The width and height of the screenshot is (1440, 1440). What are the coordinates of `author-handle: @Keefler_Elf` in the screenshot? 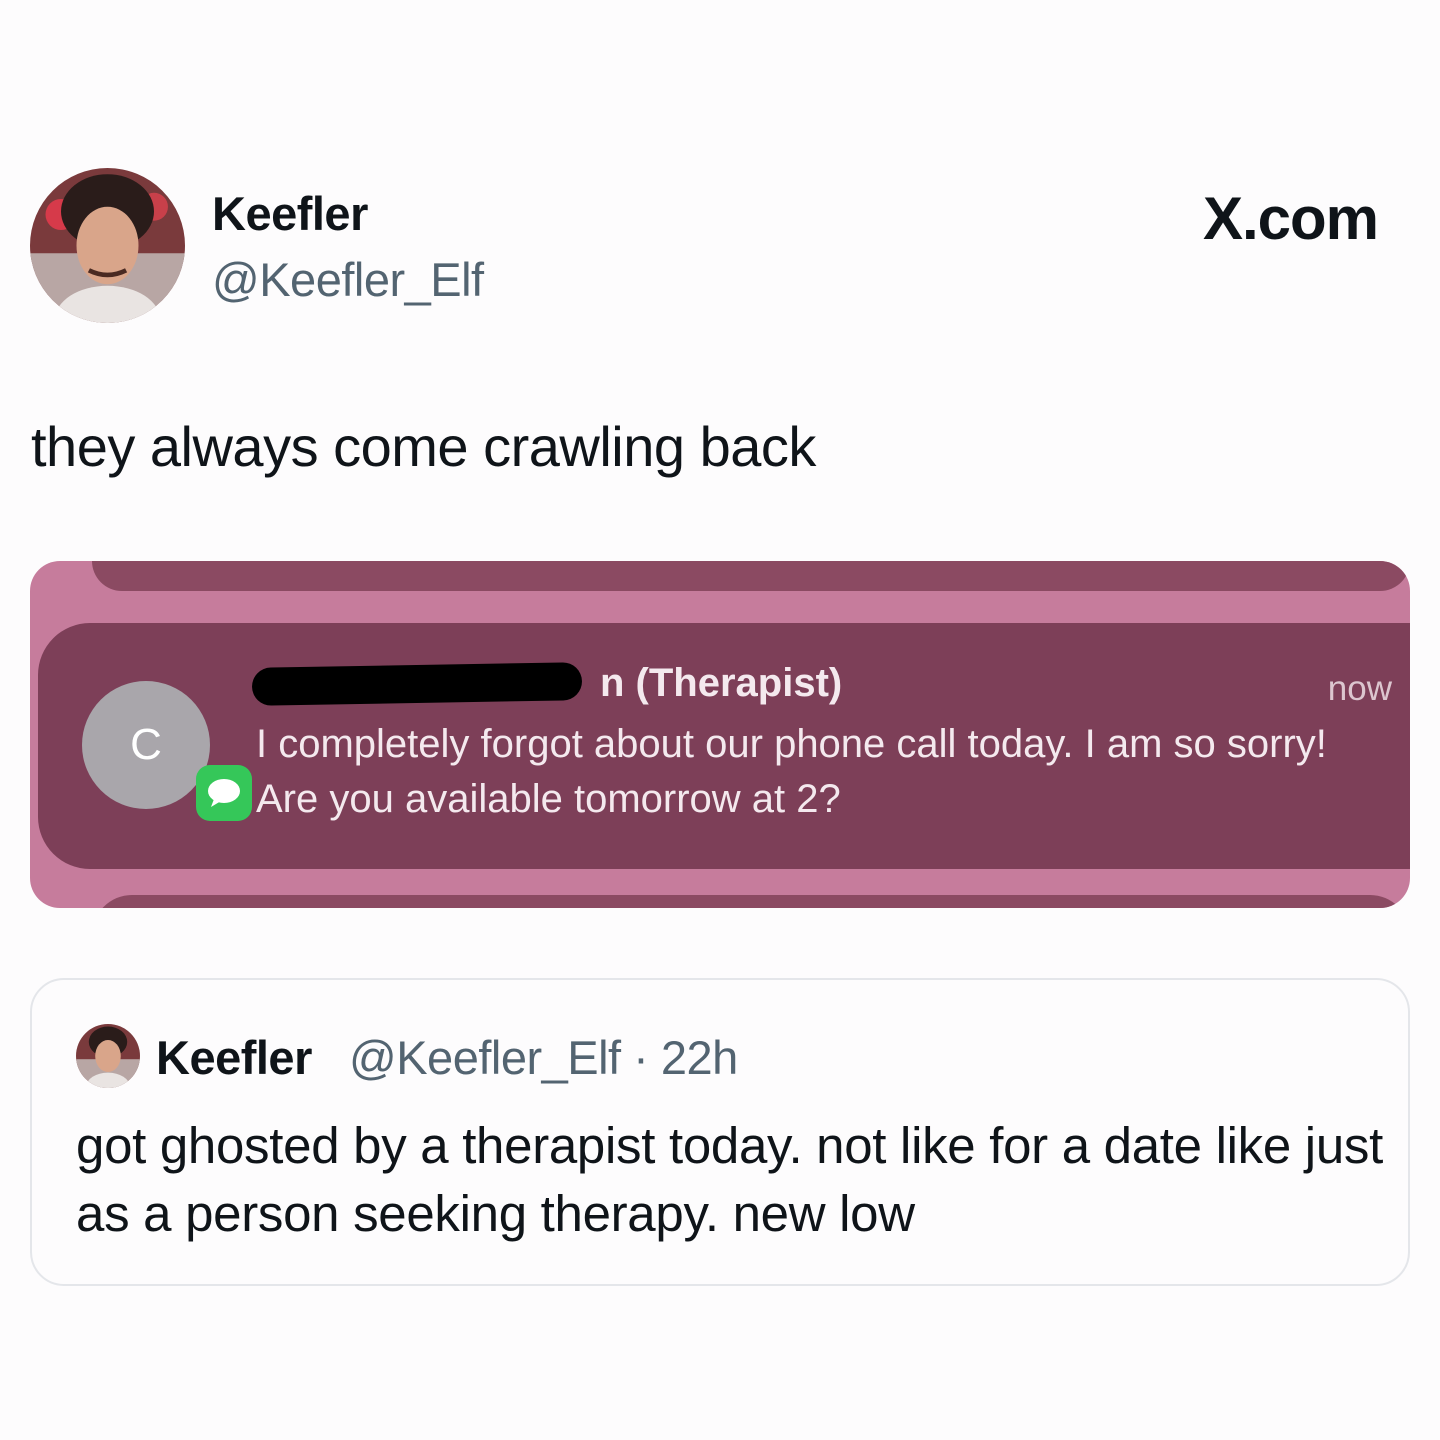 It's located at (348, 279).